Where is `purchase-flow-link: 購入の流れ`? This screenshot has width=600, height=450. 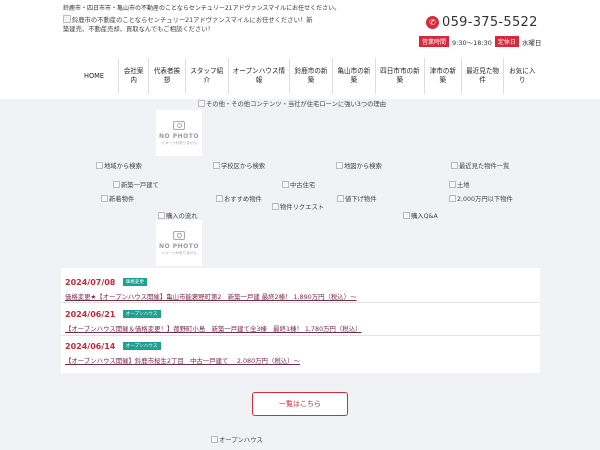
purchase-flow-link: 購入の流れ is located at coordinates (177, 215).